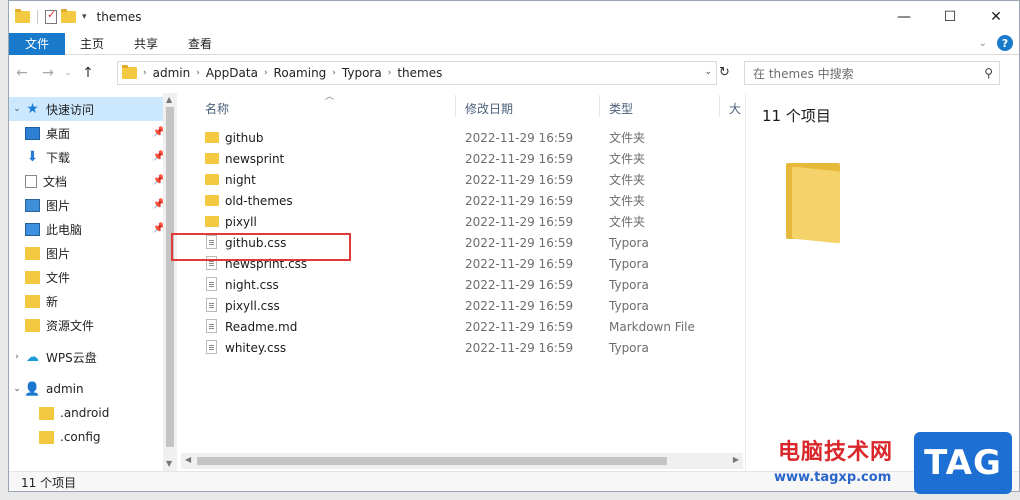  What do you see at coordinates (457, 179) in the screenshot?
I see `file-row: night 2022-11-29 16:59 文件夹` at bounding box center [457, 179].